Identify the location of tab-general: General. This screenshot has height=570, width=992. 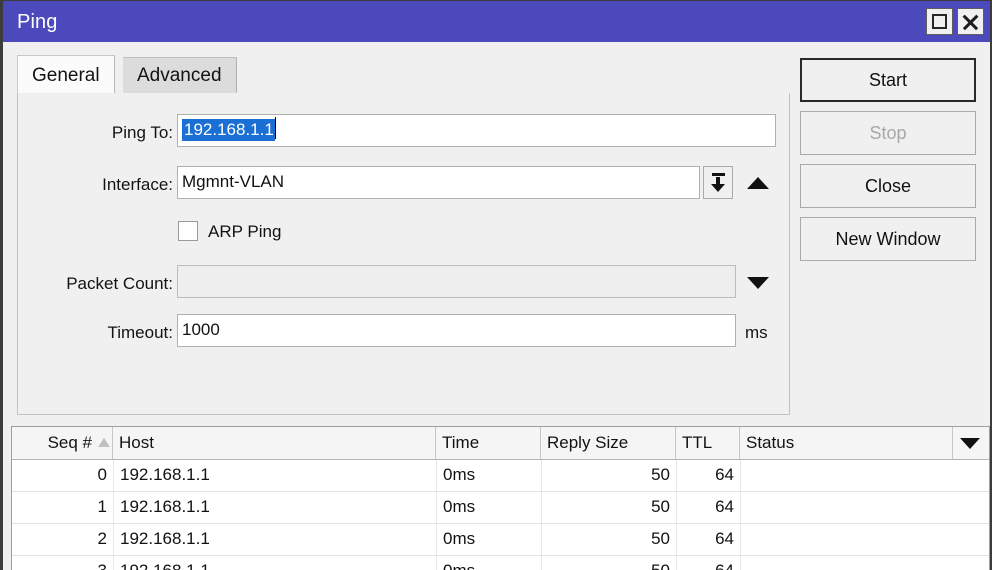
(66, 74).